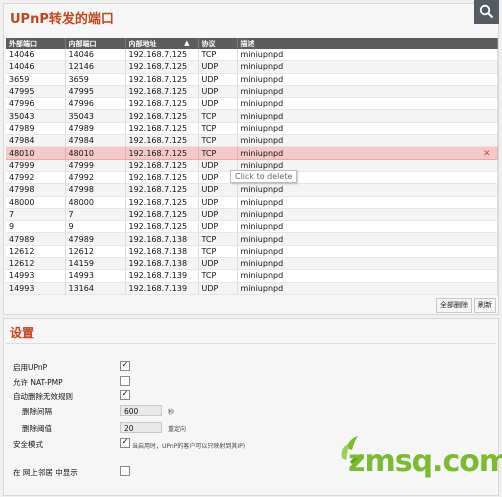 The image size is (502, 497). What do you see at coordinates (36, 276) in the screenshot?
I see `cell-external-port: 14993` at bounding box center [36, 276].